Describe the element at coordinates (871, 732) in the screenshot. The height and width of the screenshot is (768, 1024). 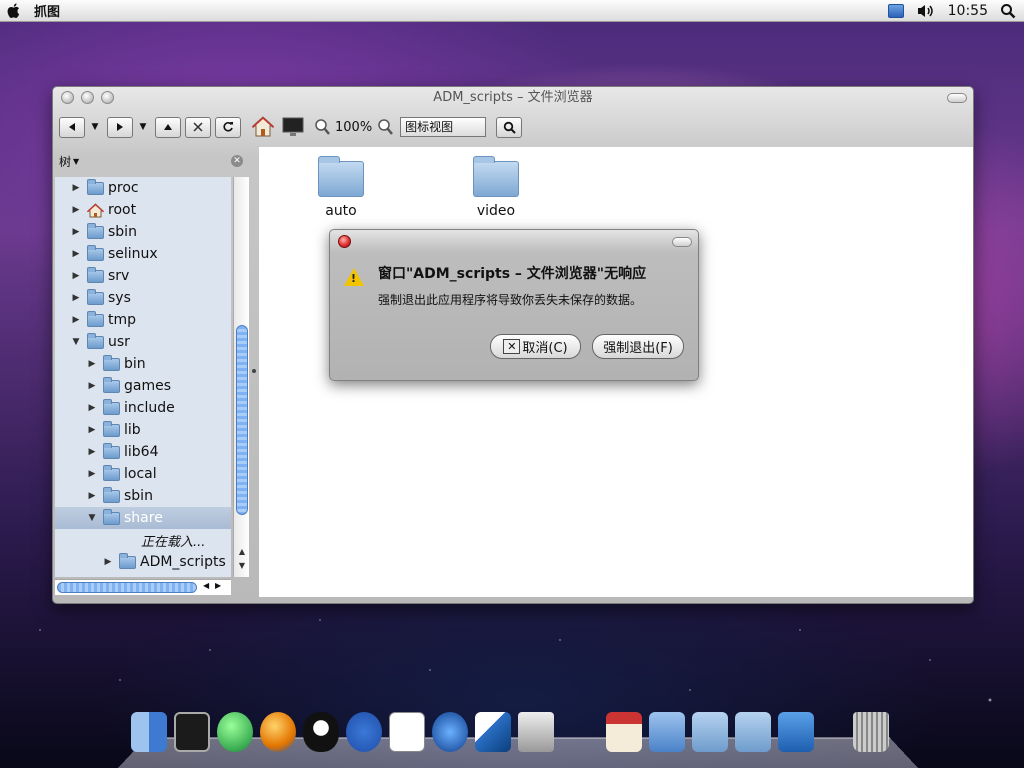
I see `trash-icon` at that location.